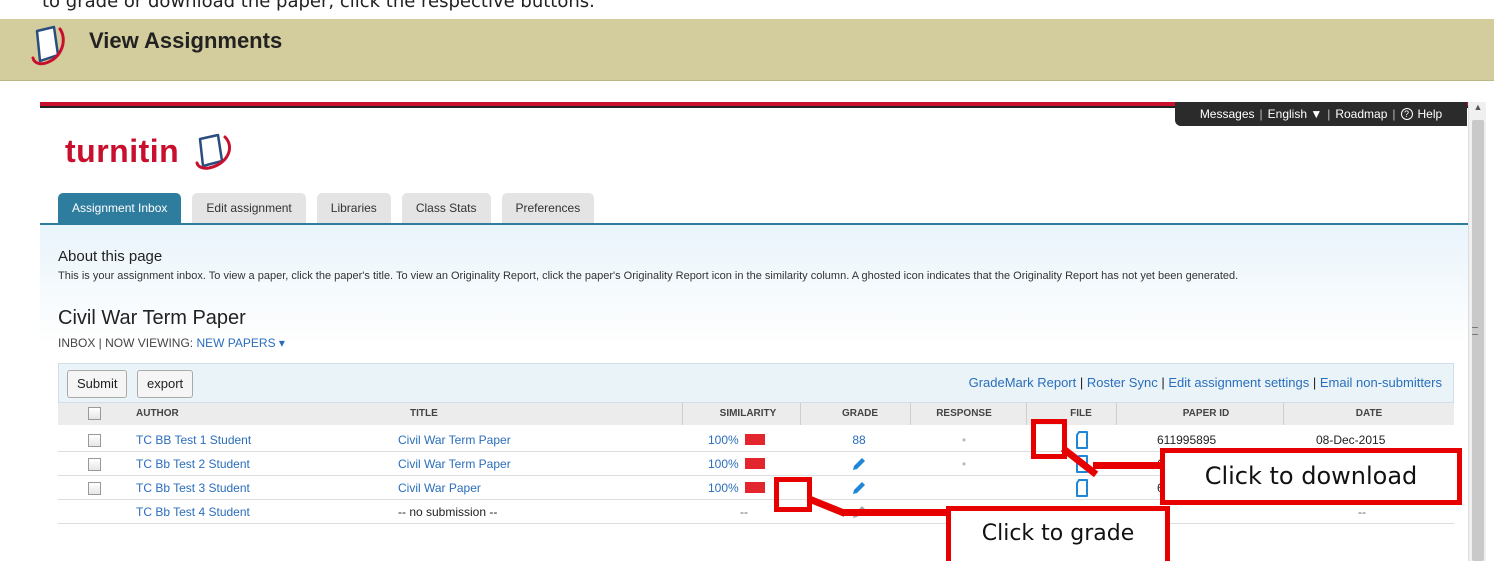 The width and height of the screenshot is (1494, 561). I want to click on download-callout-line, so click(1128, 465).